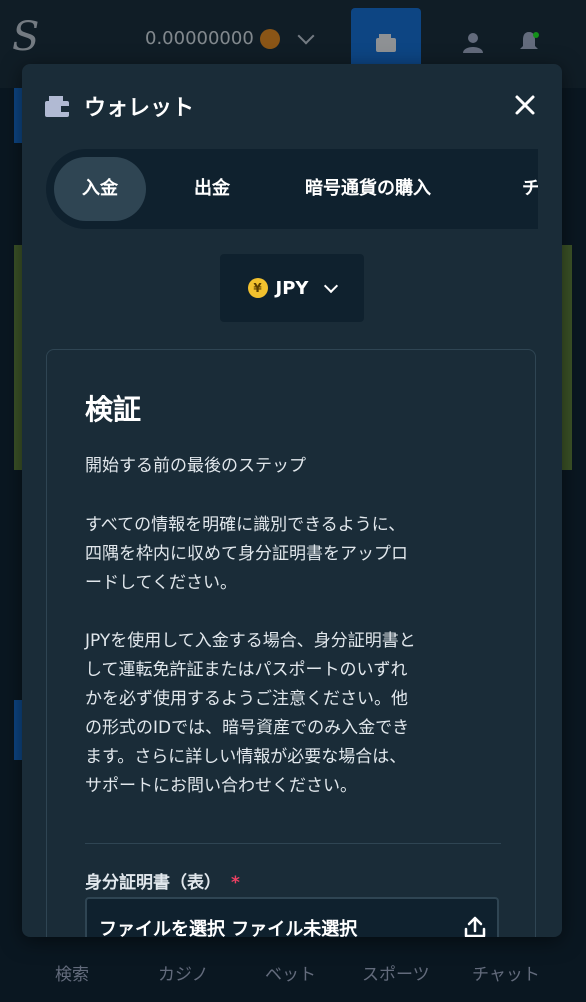 This screenshot has height=1002, width=586. I want to click on file-status: ファイル未選択, so click(294, 928).